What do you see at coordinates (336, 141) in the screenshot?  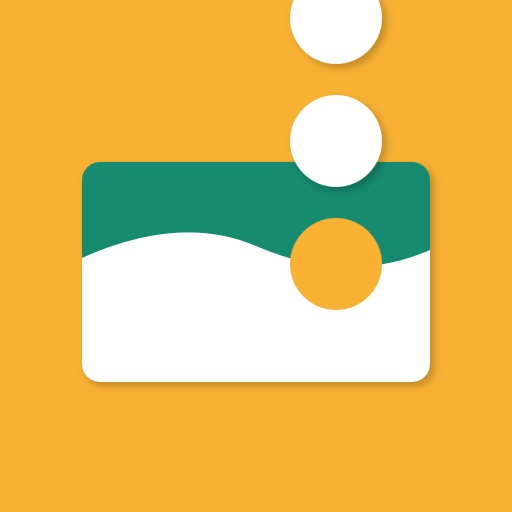 I see `middle-white-dot` at bounding box center [336, 141].